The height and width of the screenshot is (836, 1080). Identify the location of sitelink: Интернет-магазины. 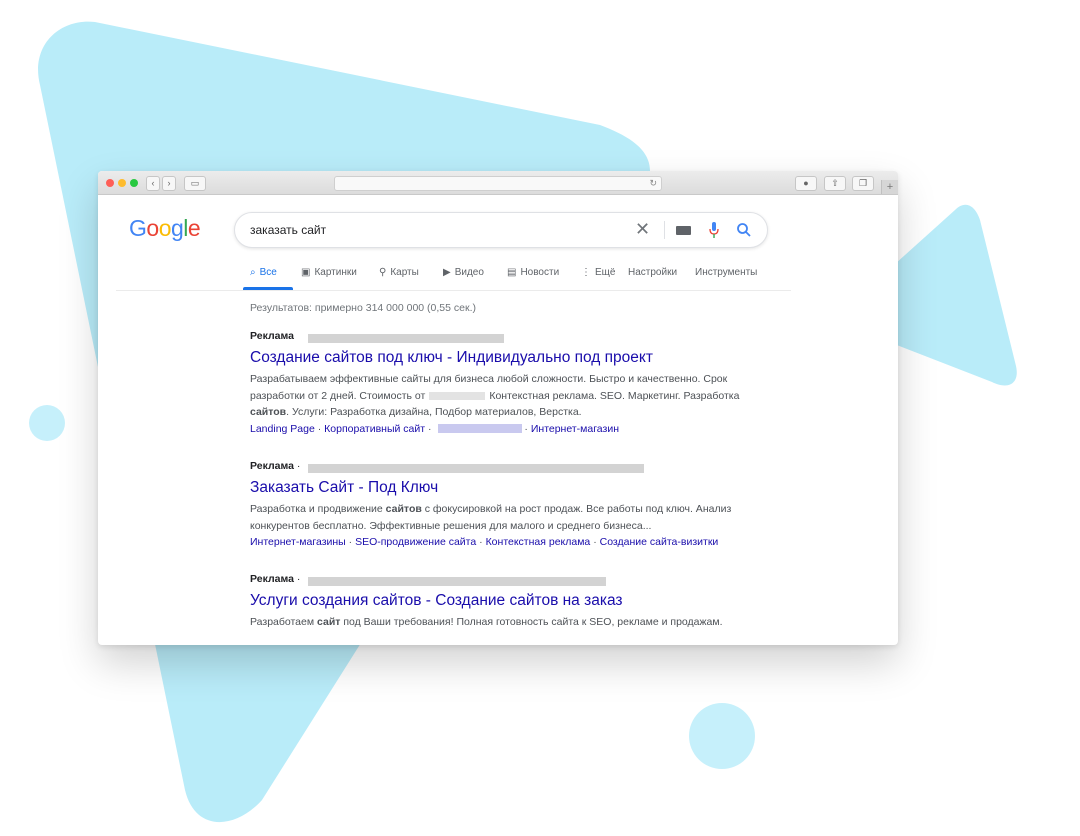
(298, 542).